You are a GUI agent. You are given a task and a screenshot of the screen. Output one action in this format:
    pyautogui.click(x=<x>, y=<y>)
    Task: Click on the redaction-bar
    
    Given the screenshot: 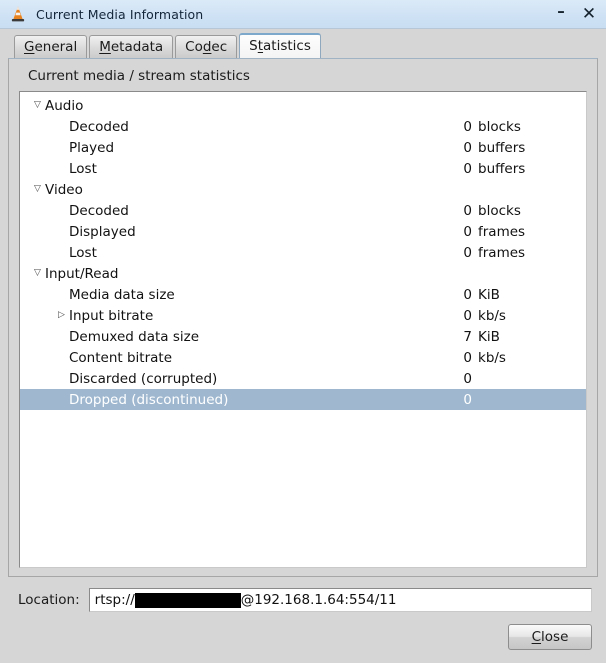 What is the action you would take?
    pyautogui.click(x=187, y=600)
    